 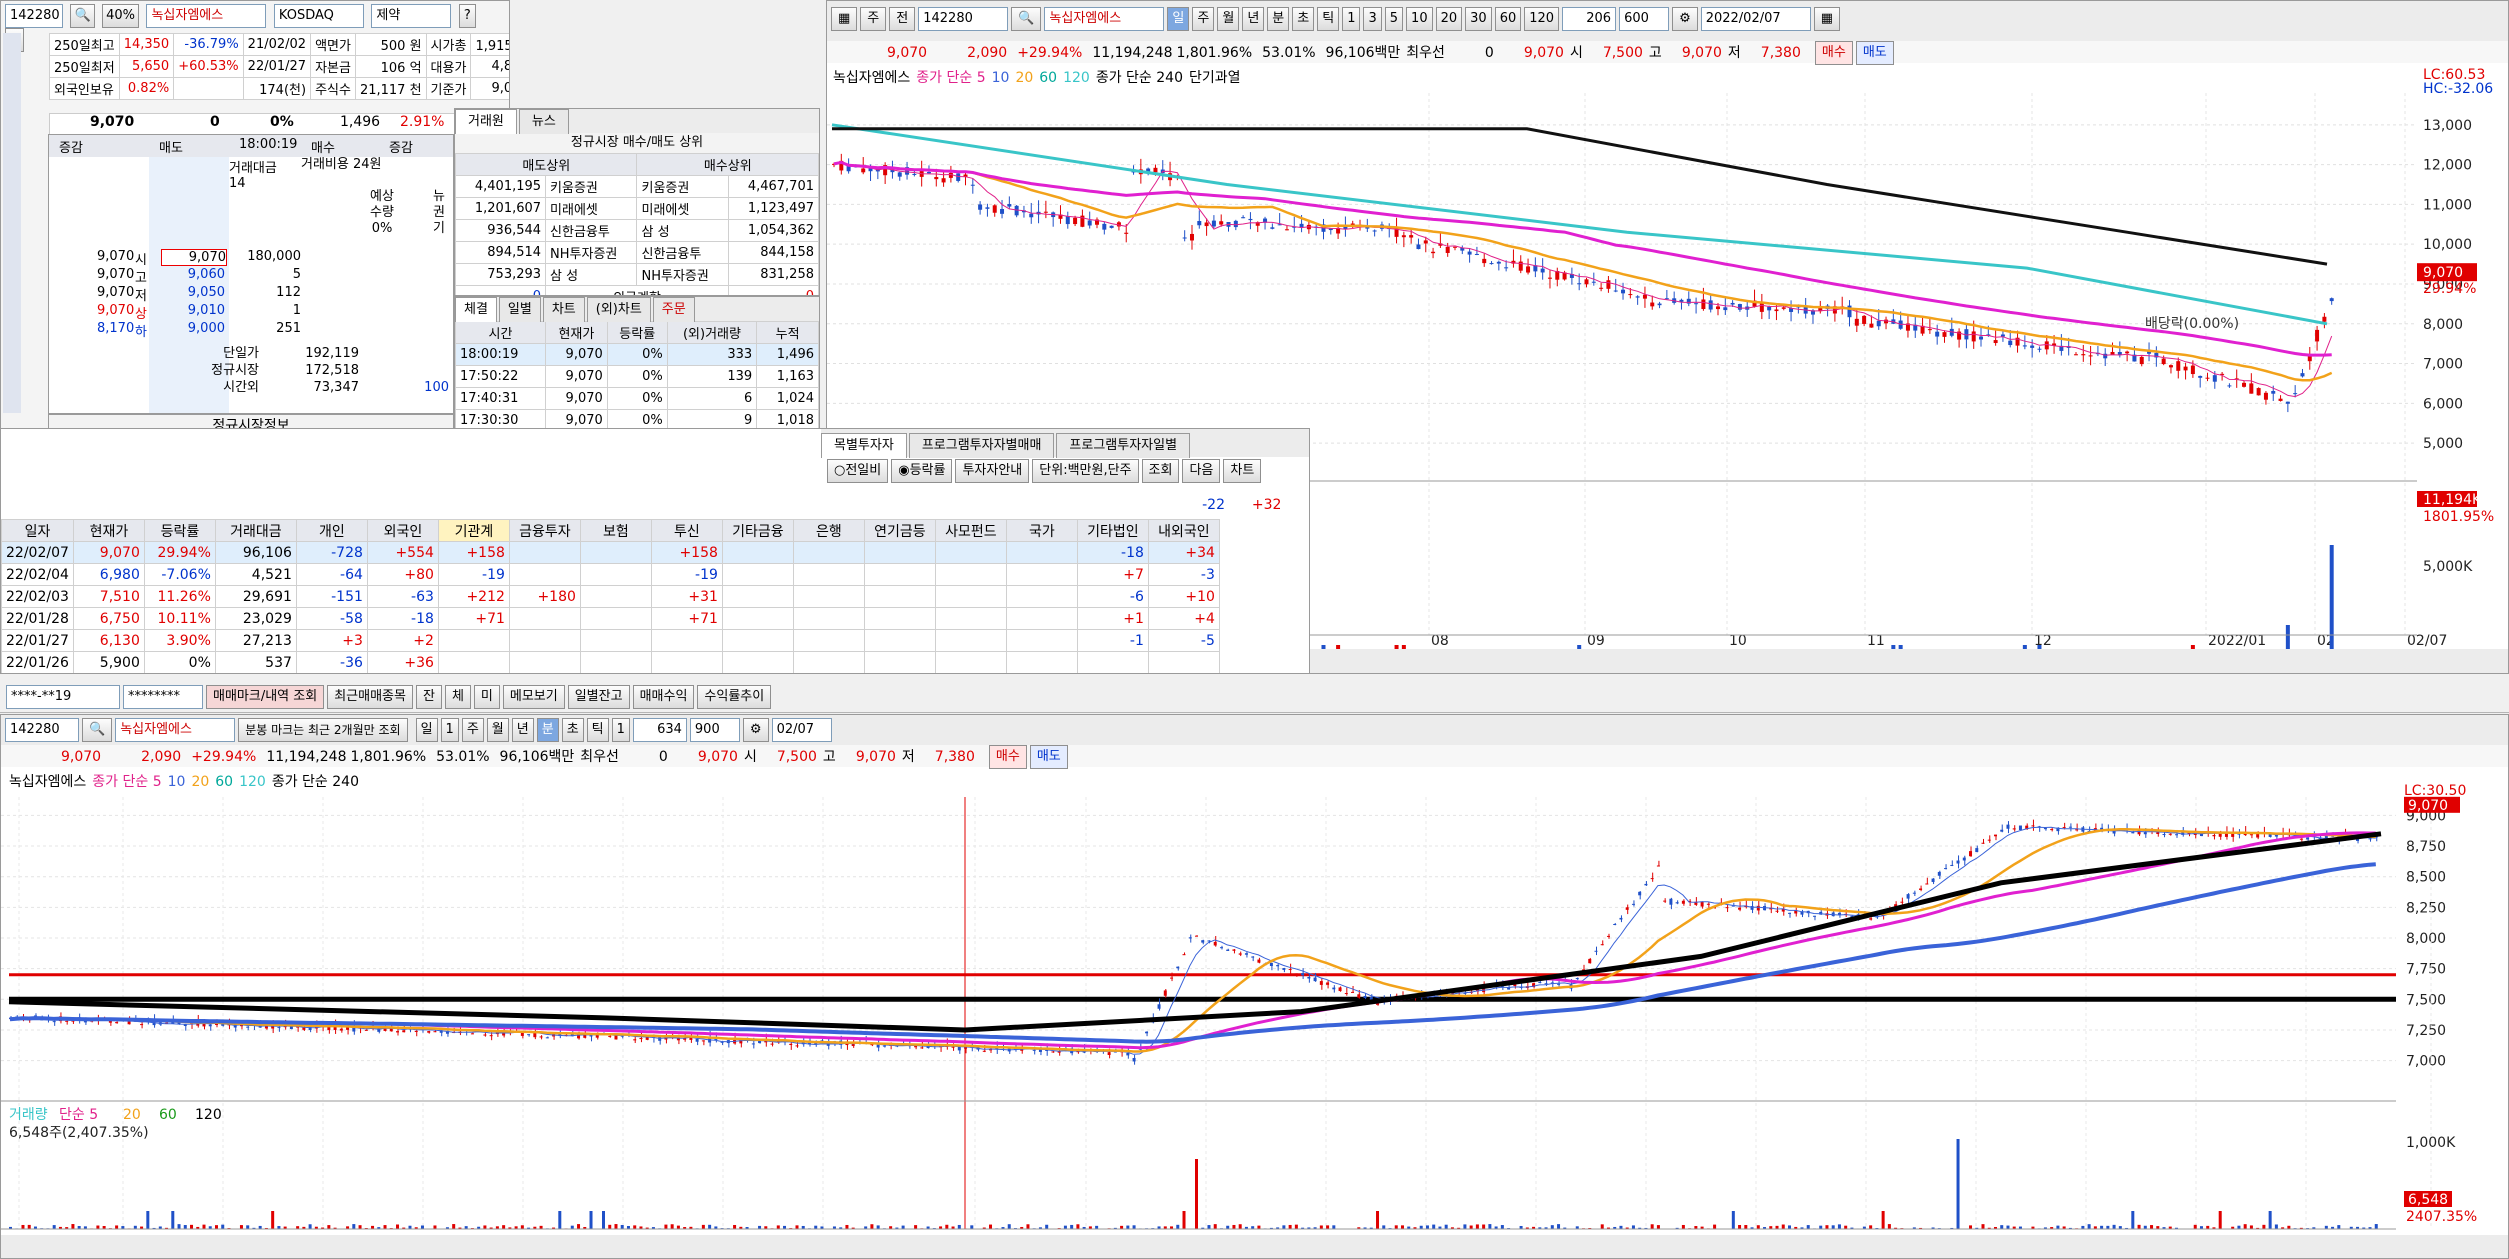 I want to click on daily-period-3: 년, so click(x=1253, y=19).